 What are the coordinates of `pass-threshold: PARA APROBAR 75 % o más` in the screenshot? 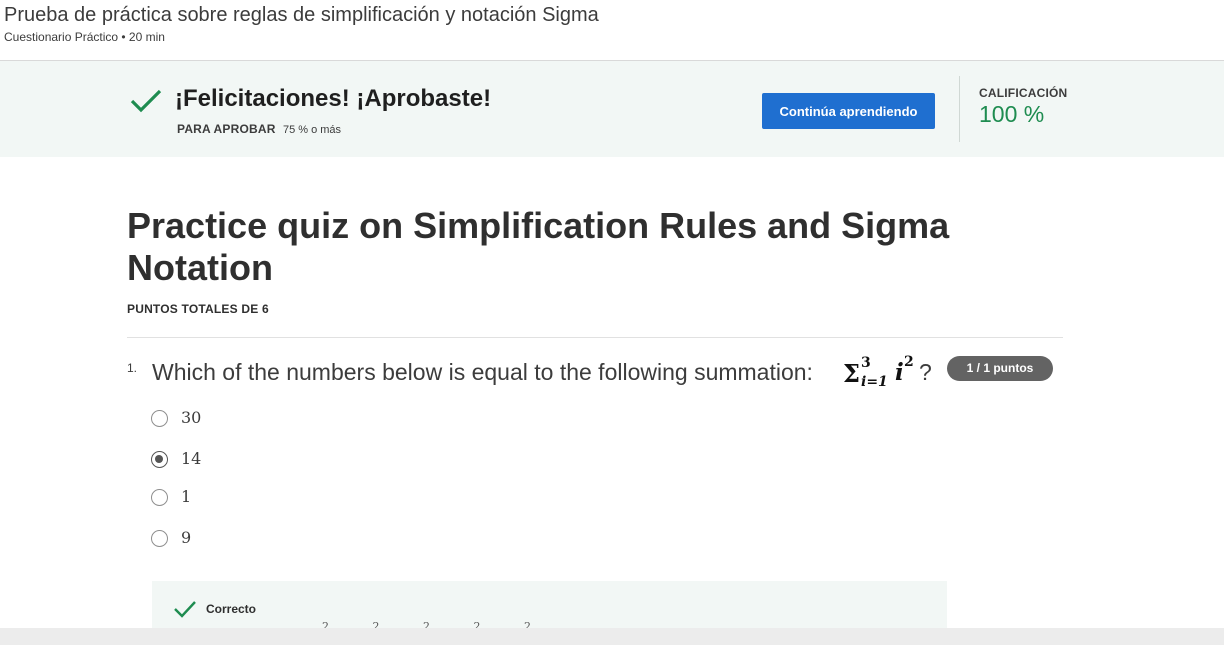 It's located at (259, 129).